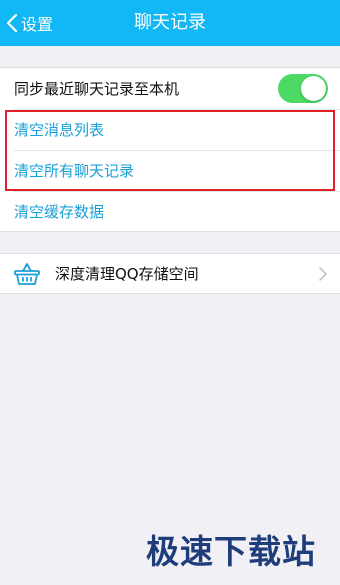 This screenshot has width=340, height=585. What do you see at coordinates (74, 171) in the screenshot?
I see `clear-all-chat-history-label: 清空所有聊天记录` at bounding box center [74, 171].